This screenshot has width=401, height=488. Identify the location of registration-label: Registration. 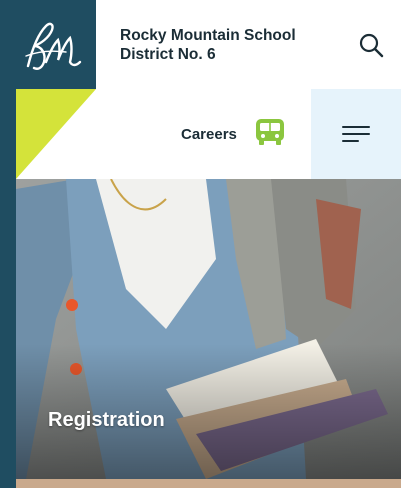
(106, 420).